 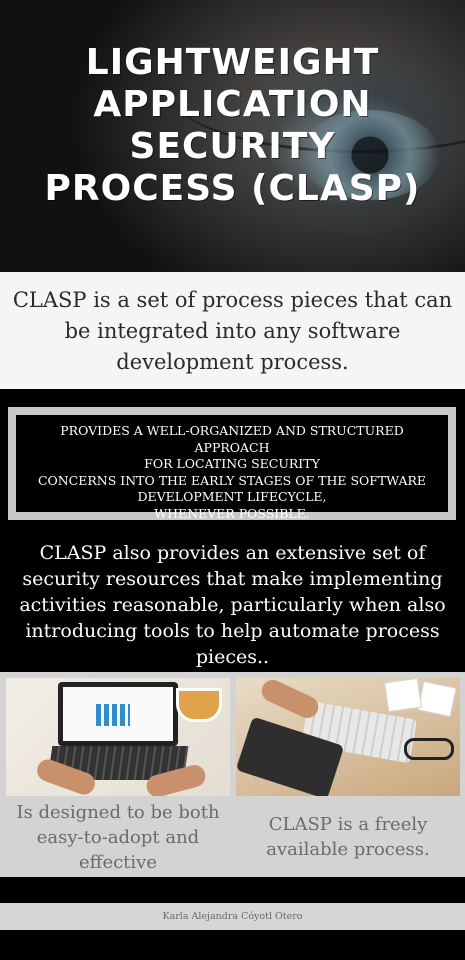 I want to click on title-line-1: LIGHTWEIGHT, so click(x=232, y=62).